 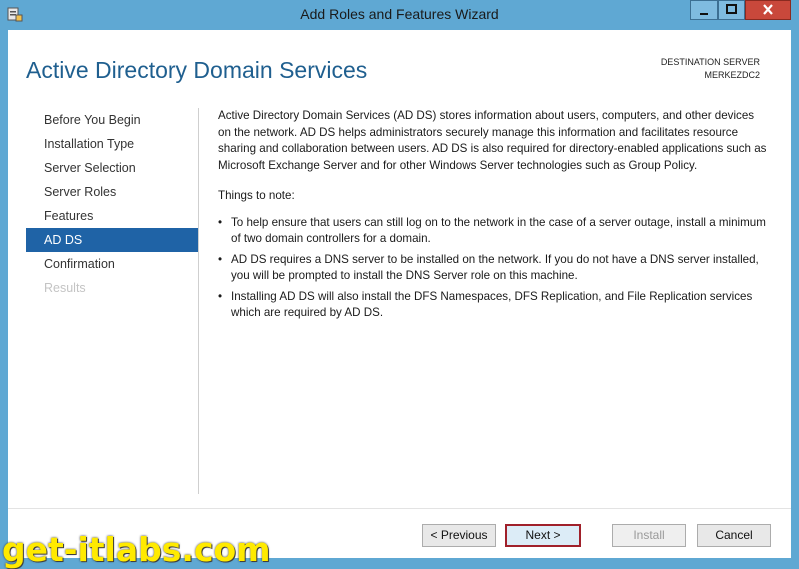 I want to click on minimize-icon, so click(x=704, y=14).